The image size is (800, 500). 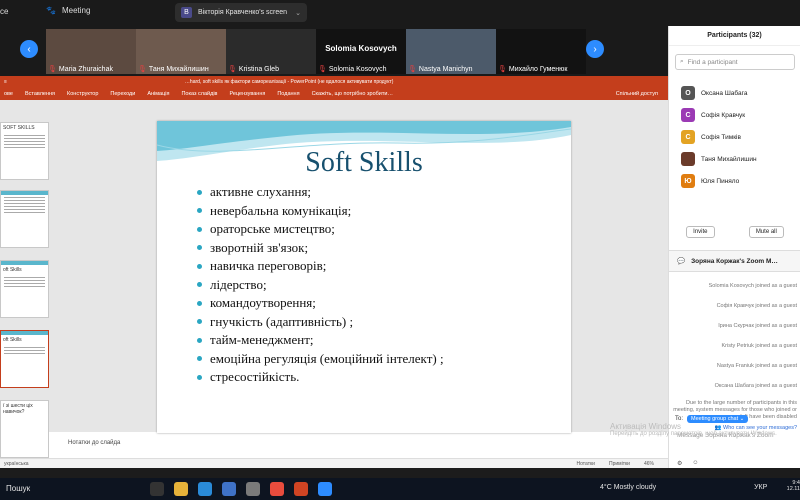 I want to click on participant-row: Ю Юля Пиняло, so click(x=734, y=181).